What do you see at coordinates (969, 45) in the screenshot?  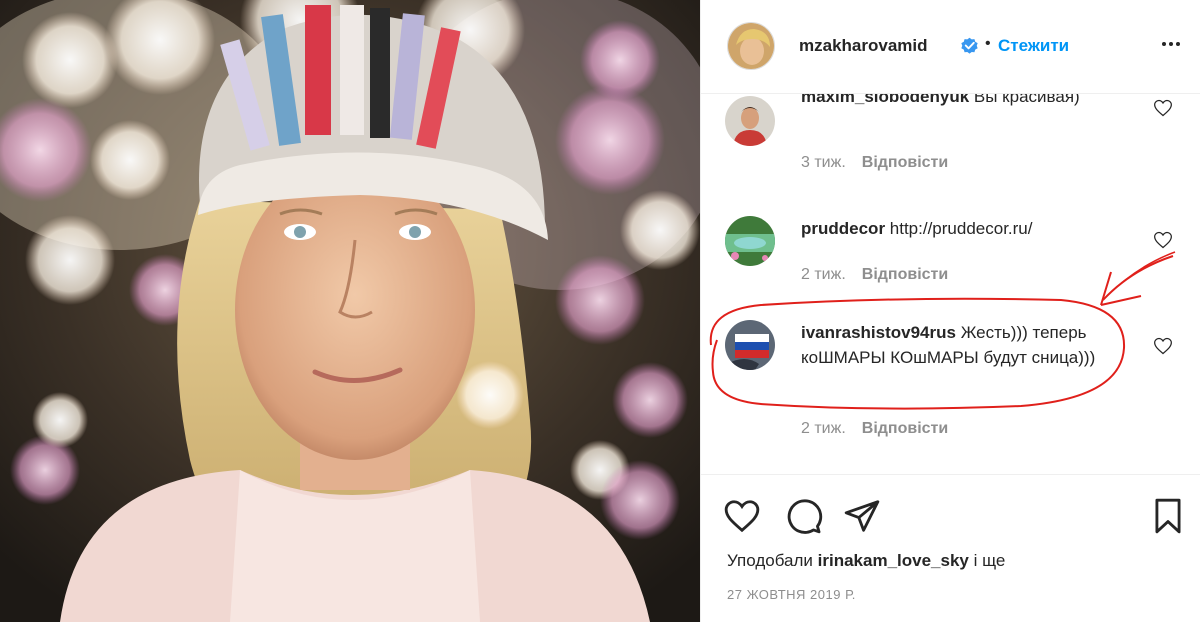 I see `verified-badge-icon` at bounding box center [969, 45].